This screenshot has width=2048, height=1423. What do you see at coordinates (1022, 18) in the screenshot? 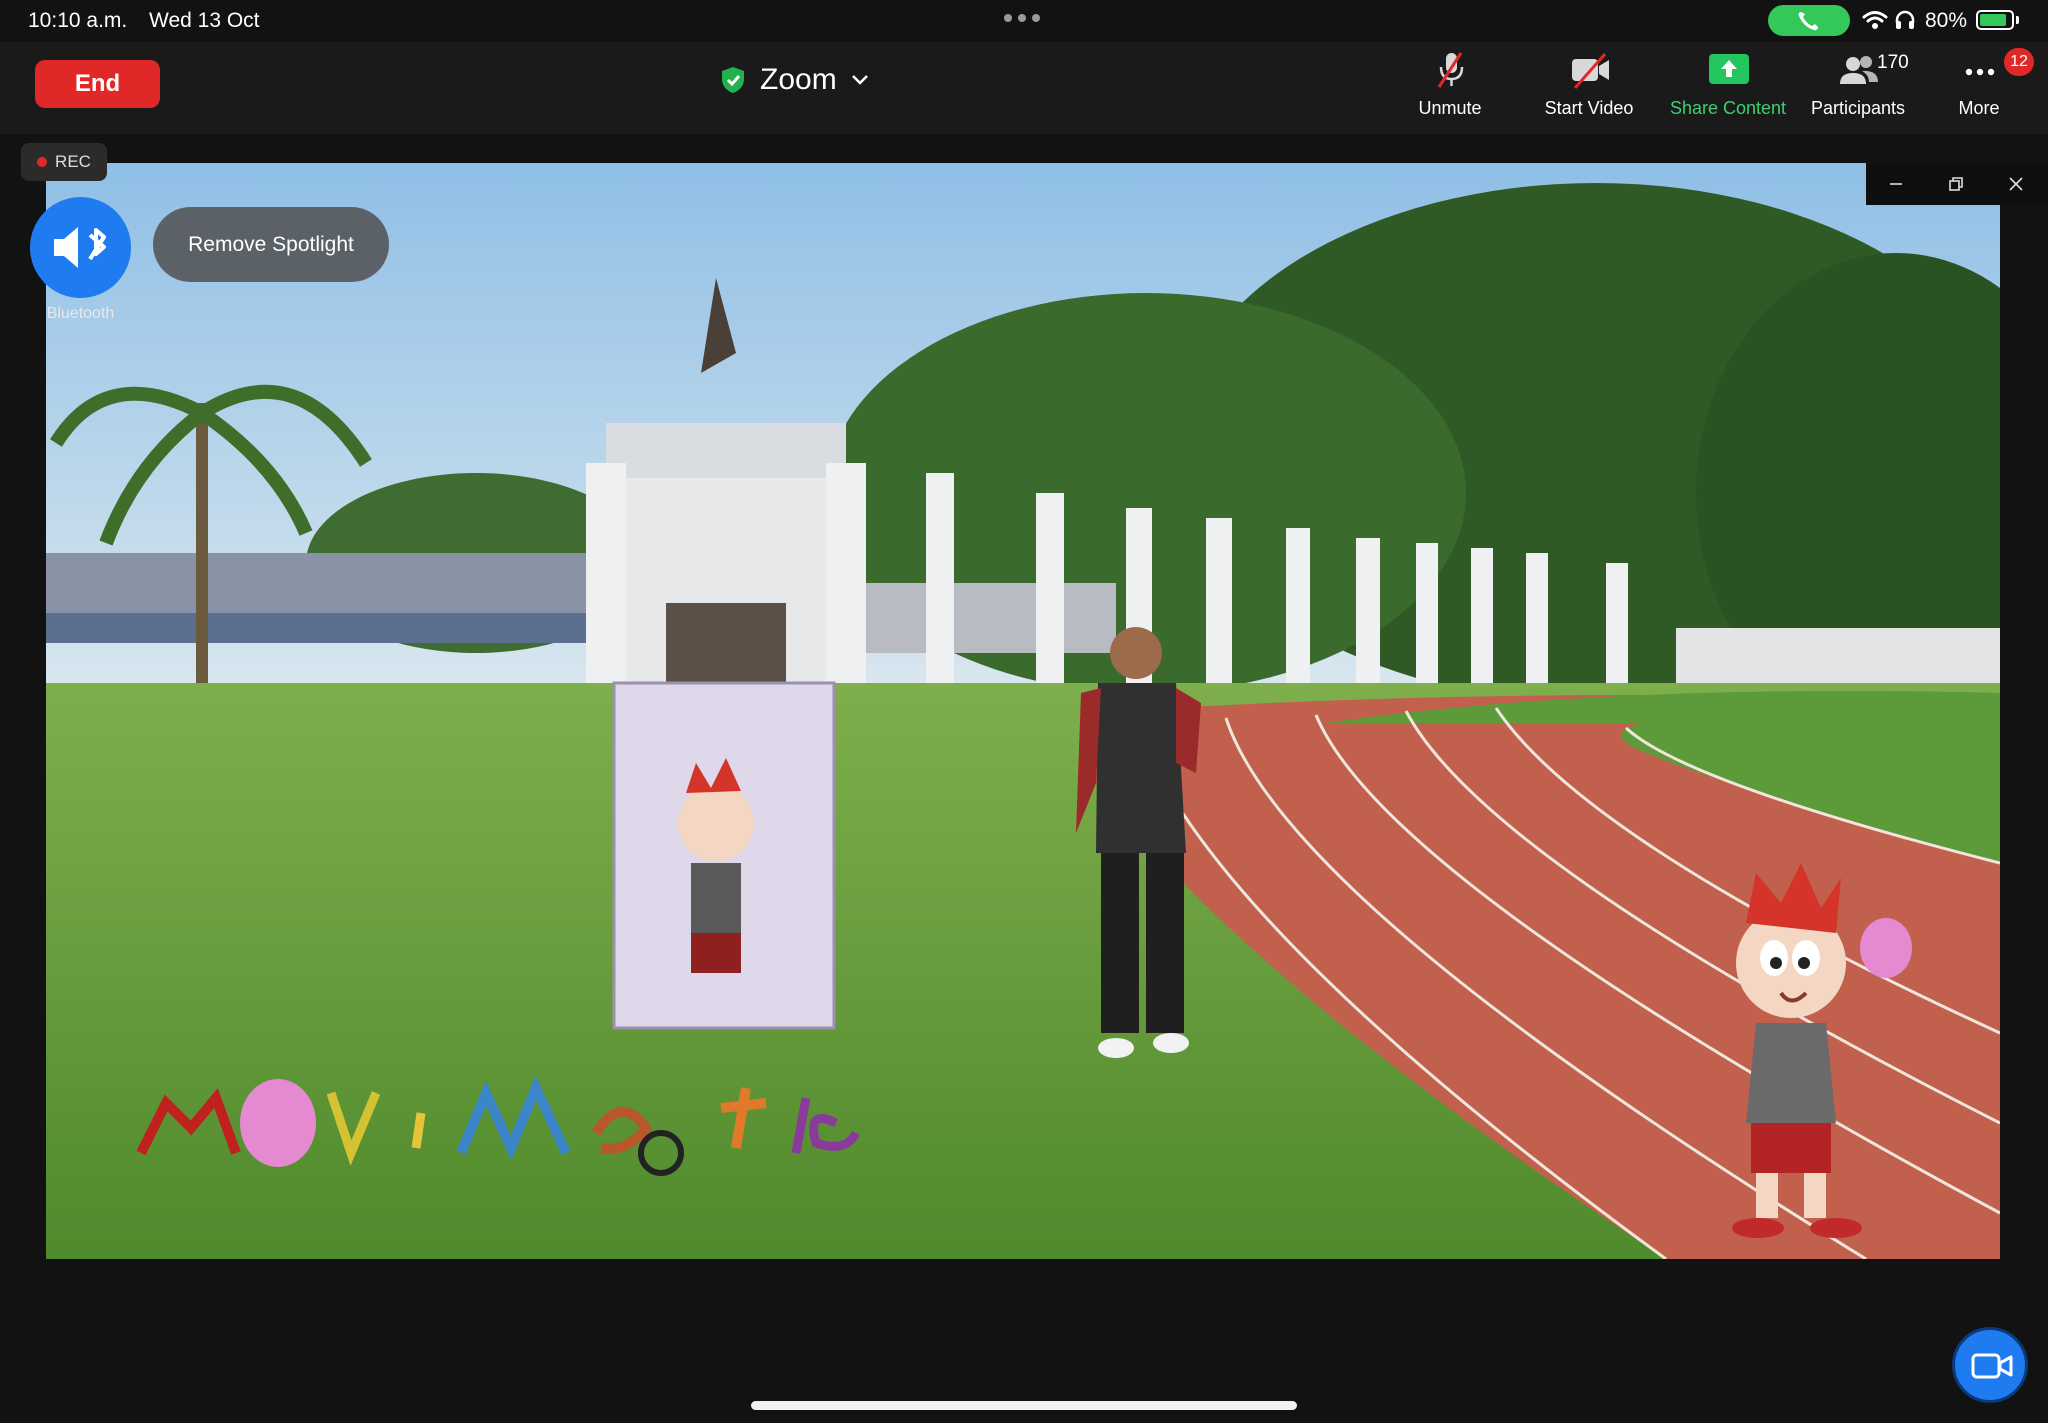
I see `multitasking-dots-icon` at bounding box center [1022, 18].